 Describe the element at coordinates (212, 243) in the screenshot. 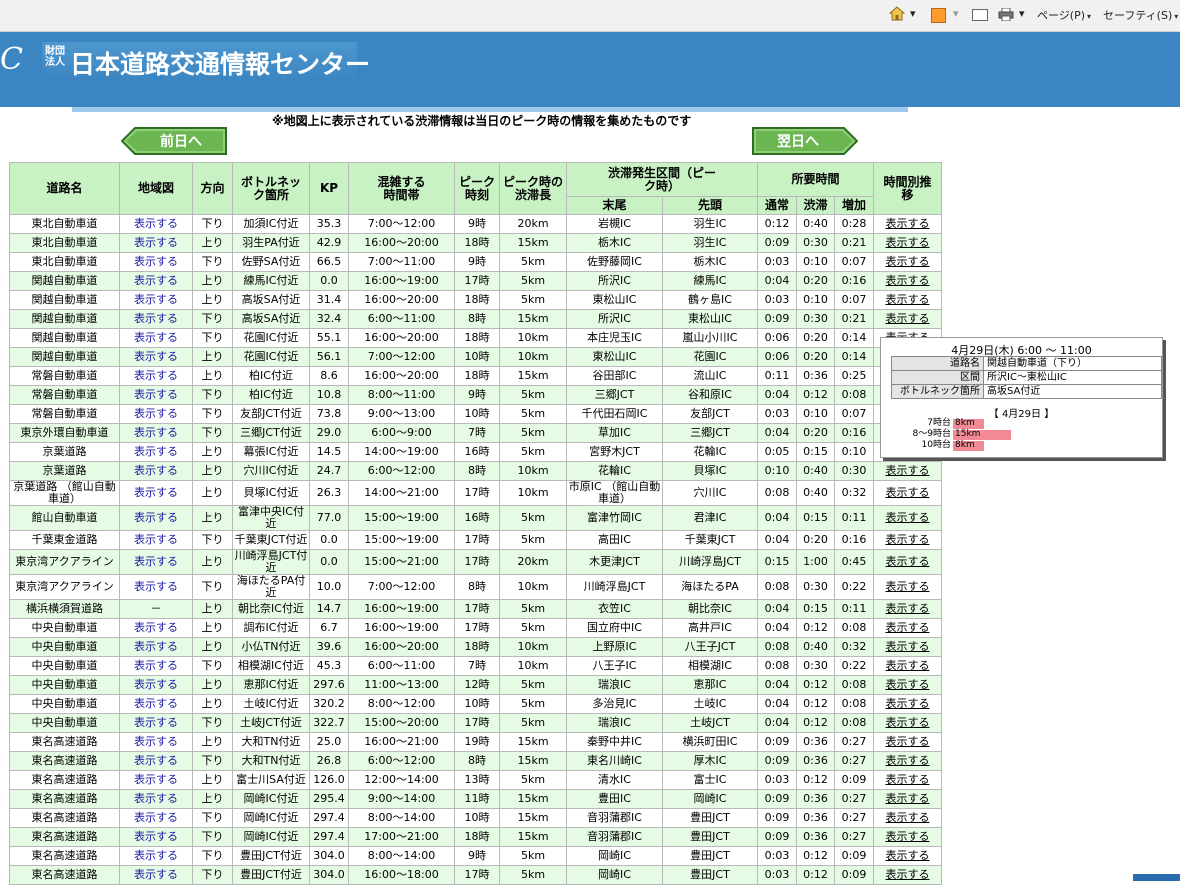

I see `cell-direction: 上り` at that location.